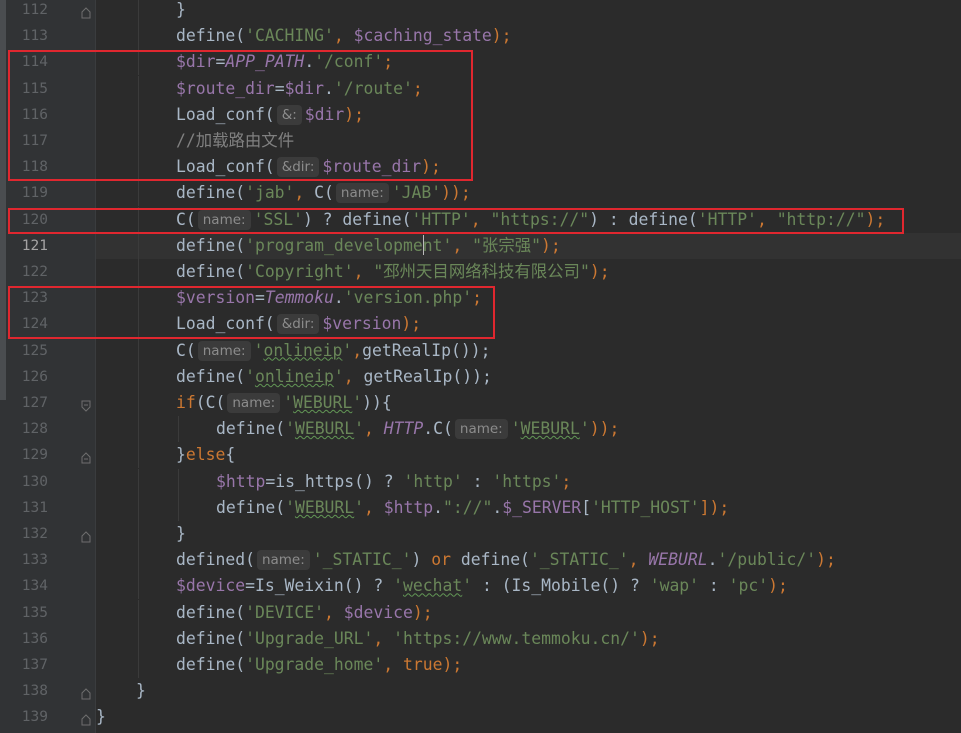 This screenshot has width=961, height=733. I want to click on code-line-139: 139}, so click(480, 717).